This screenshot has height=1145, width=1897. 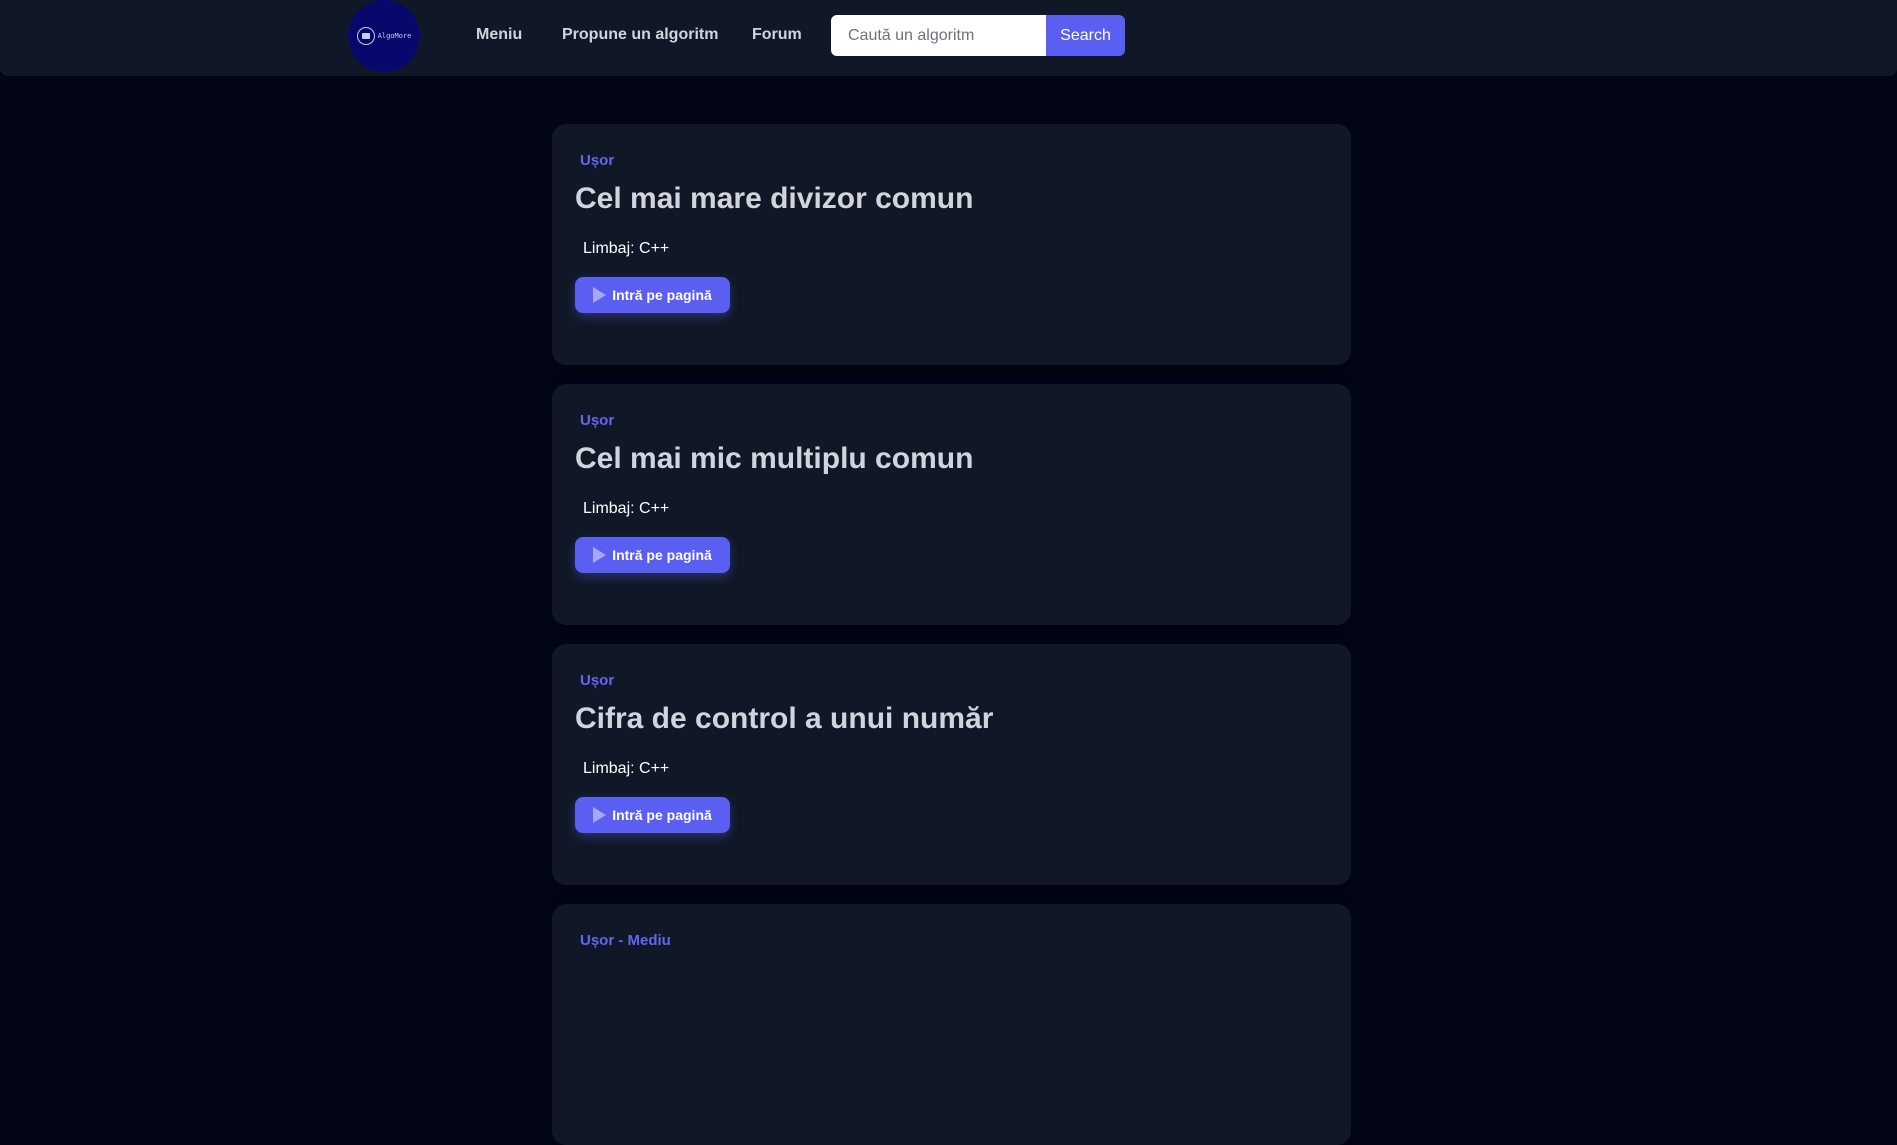 I want to click on site-logo: AlgoMore, so click(x=384, y=36).